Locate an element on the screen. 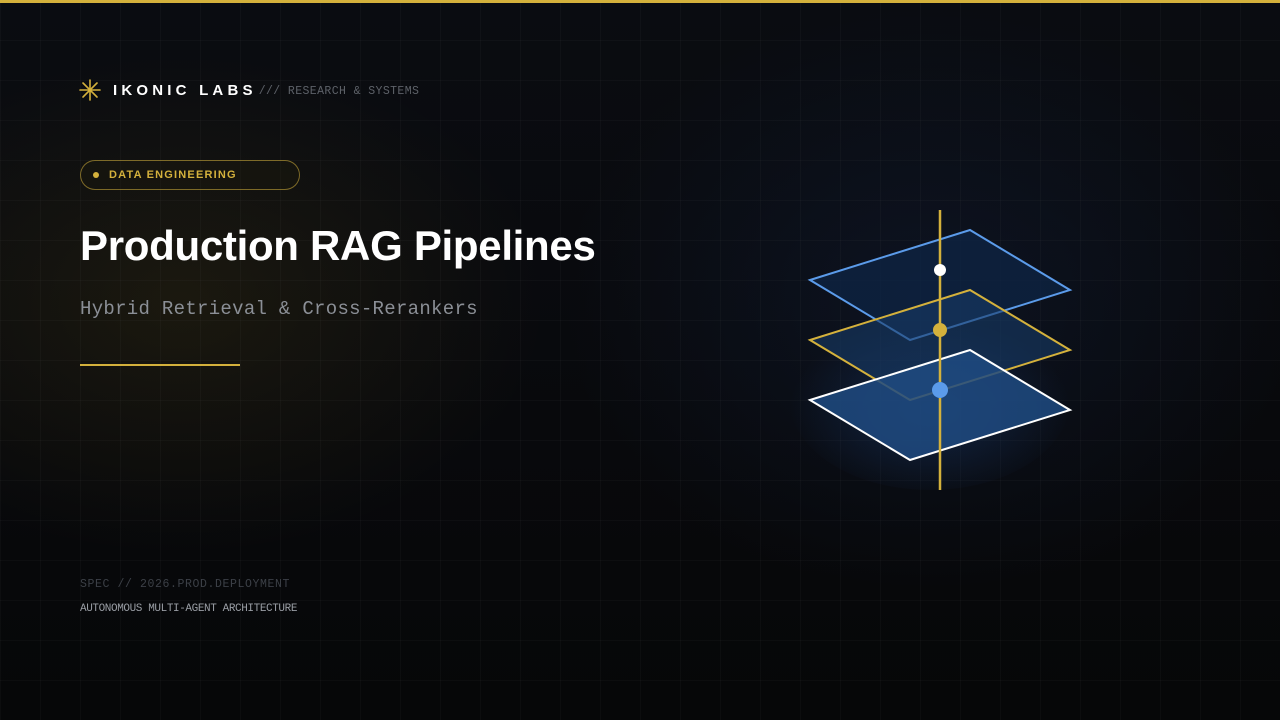  accent-divider is located at coordinates (160, 365).